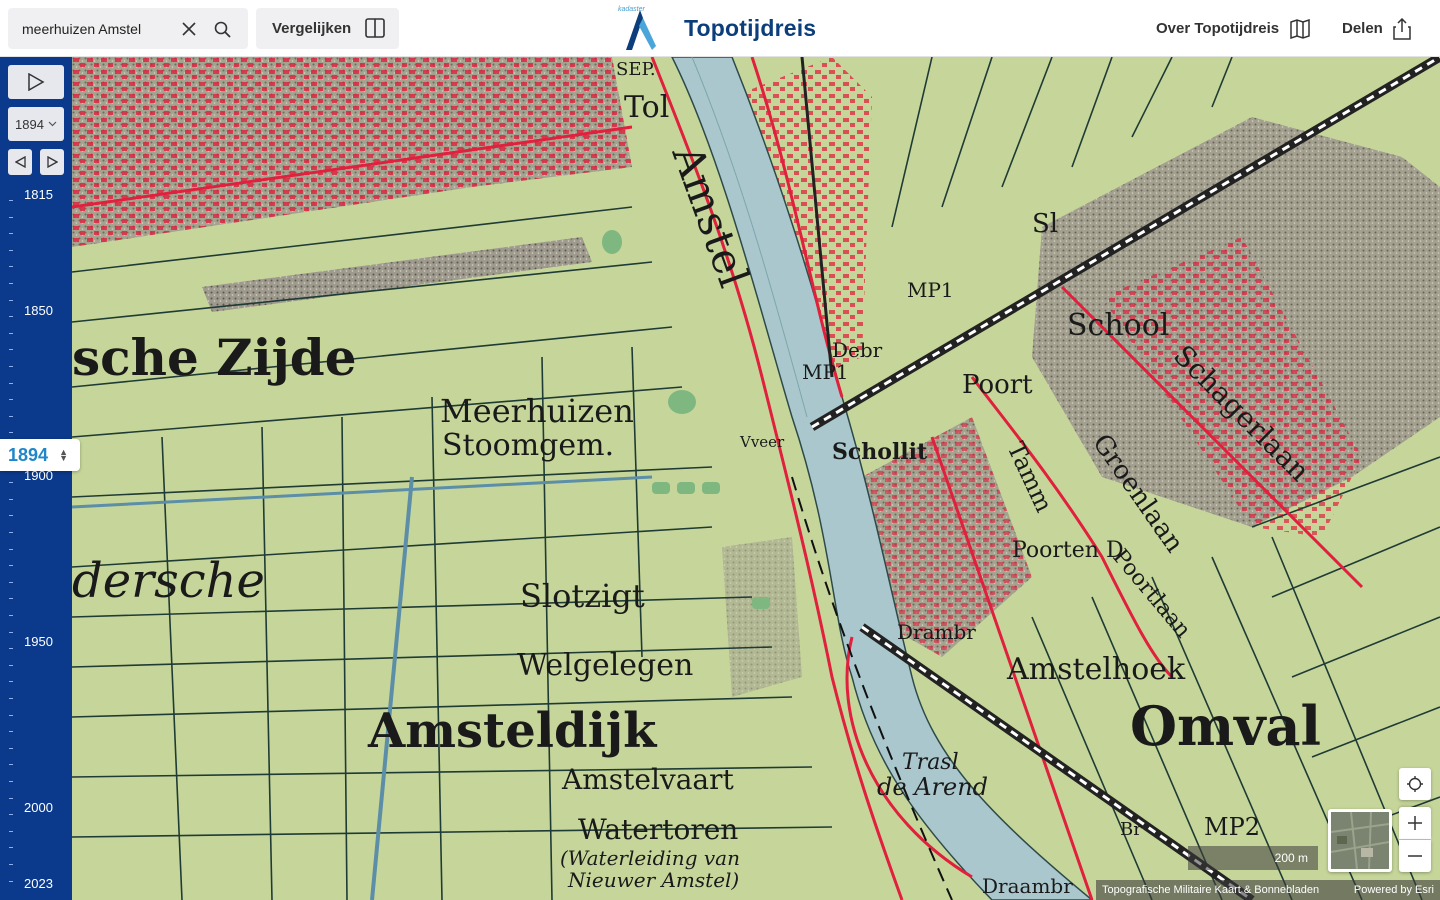  Describe the element at coordinates (631, 9) in the screenshot. I see `kadaster-label: kadaster` at that location.